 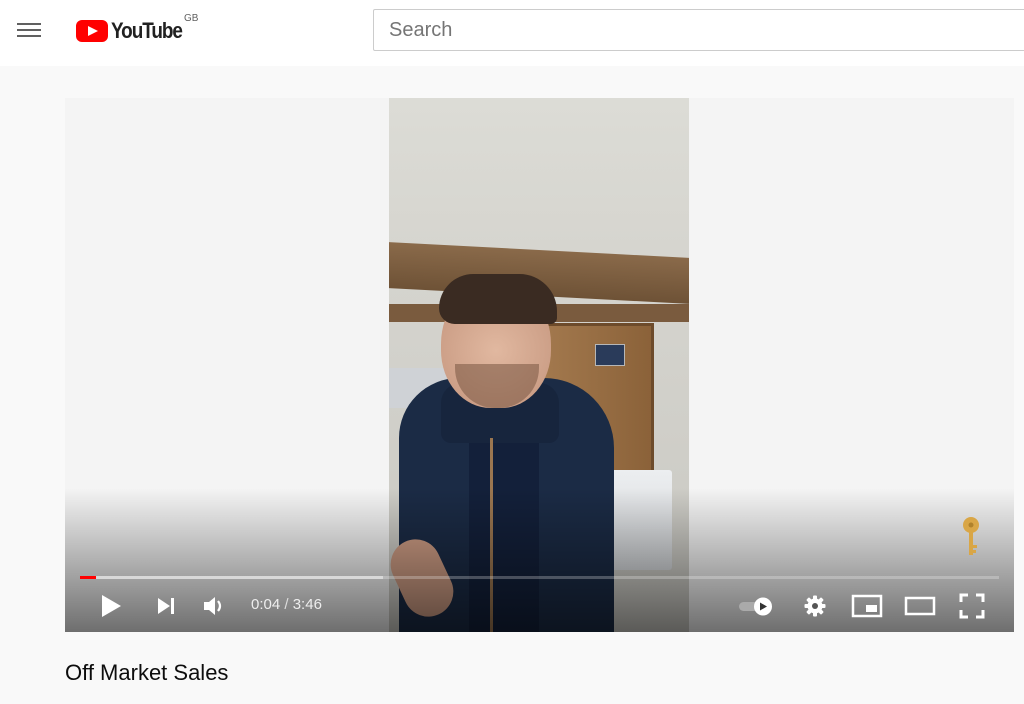 I want to click on miniplayer-icon, so click(x=867, y=606).